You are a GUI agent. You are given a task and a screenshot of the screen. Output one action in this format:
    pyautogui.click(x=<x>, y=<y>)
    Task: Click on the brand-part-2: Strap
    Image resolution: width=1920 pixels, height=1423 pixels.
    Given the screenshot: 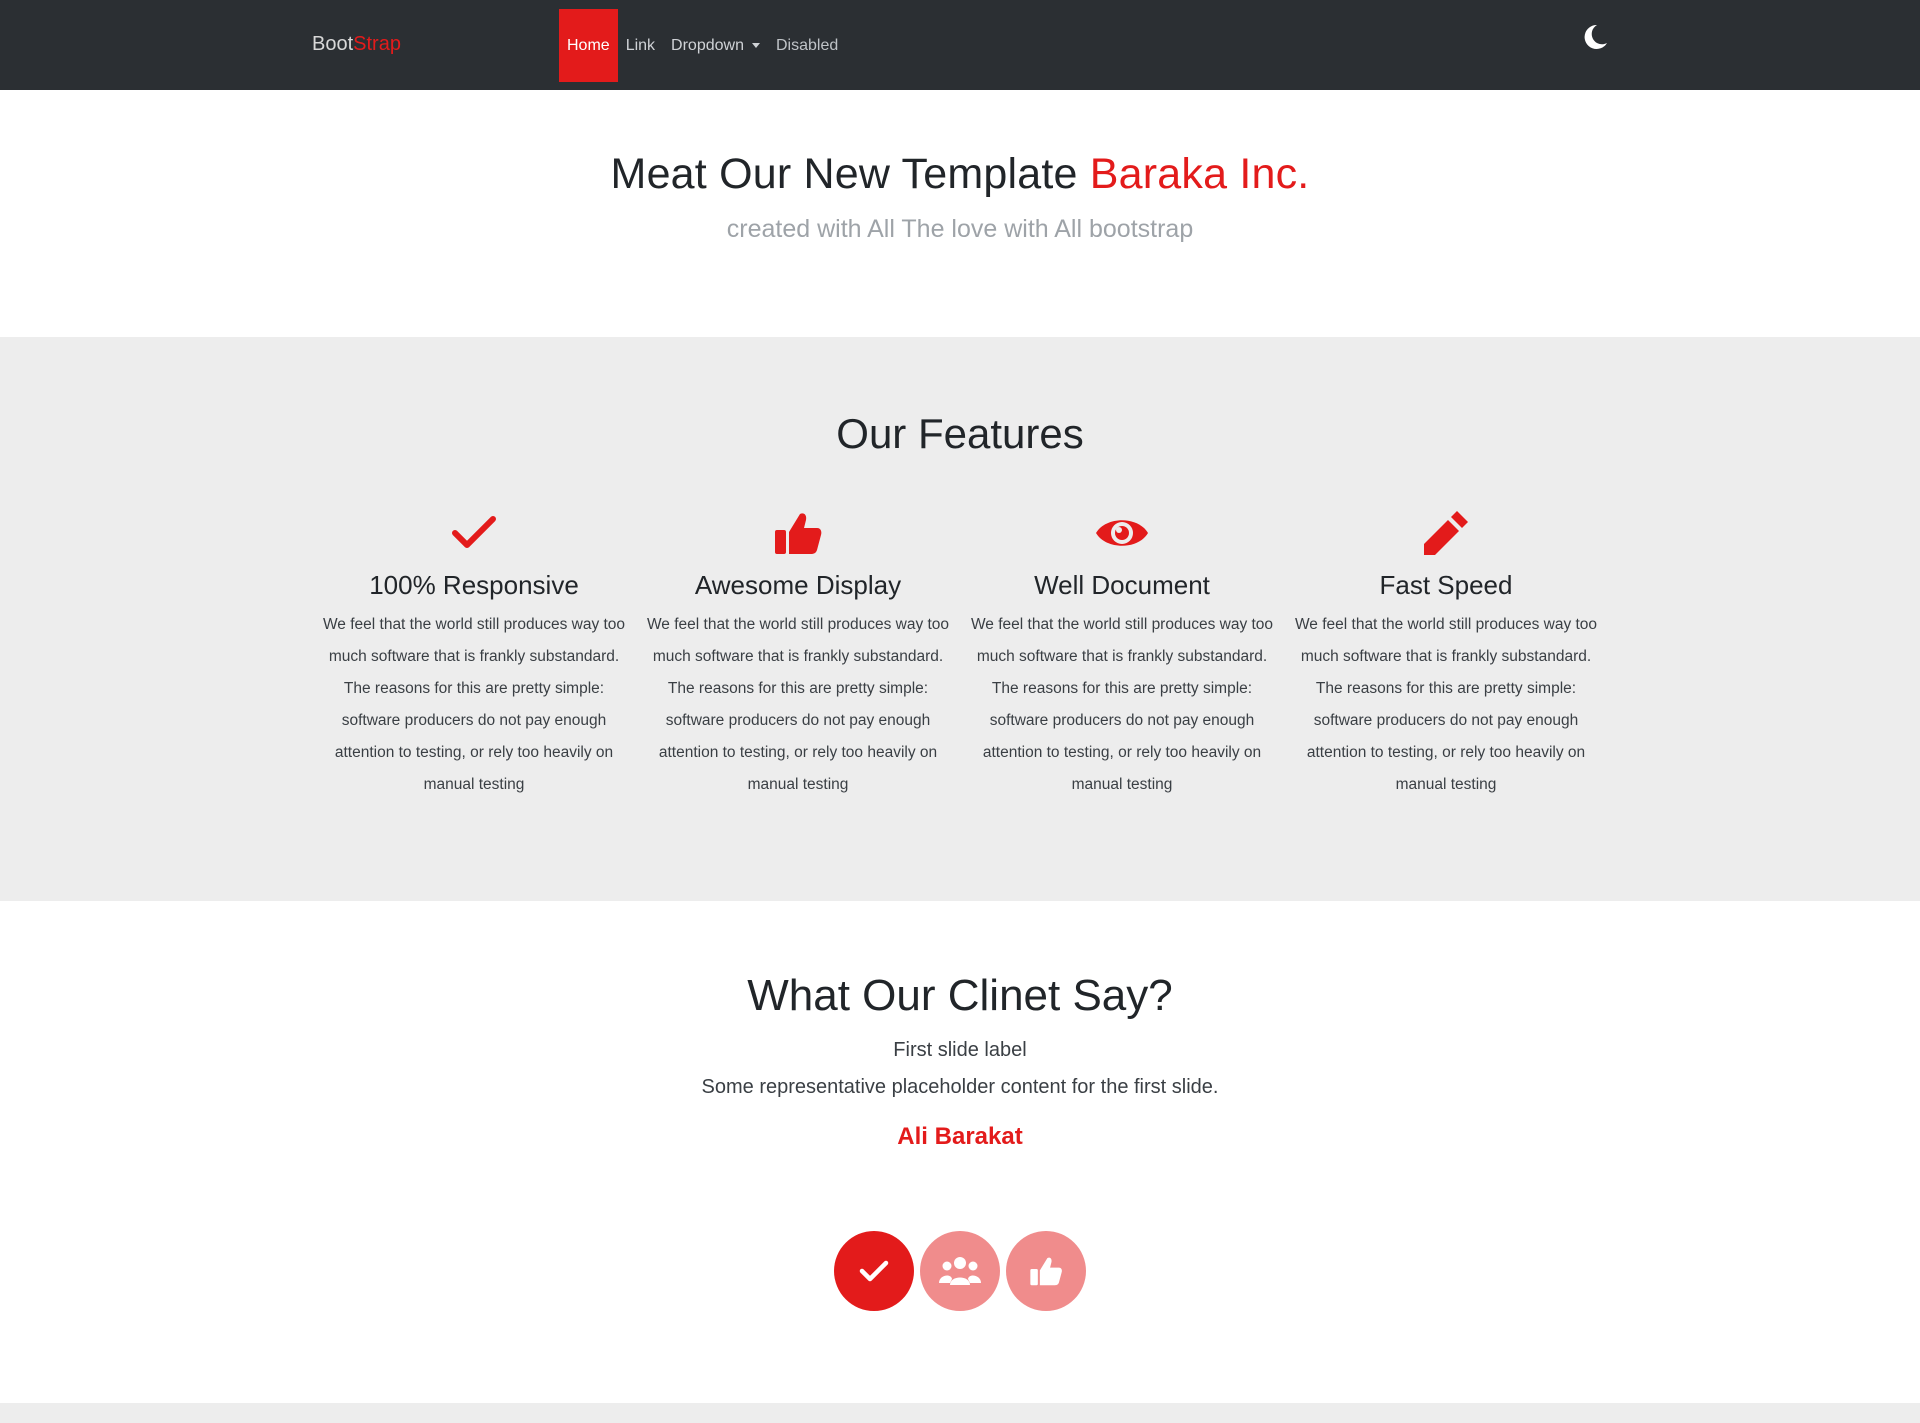 What is the action you would take?
    pyautogui.click(x=377, y=44)
    